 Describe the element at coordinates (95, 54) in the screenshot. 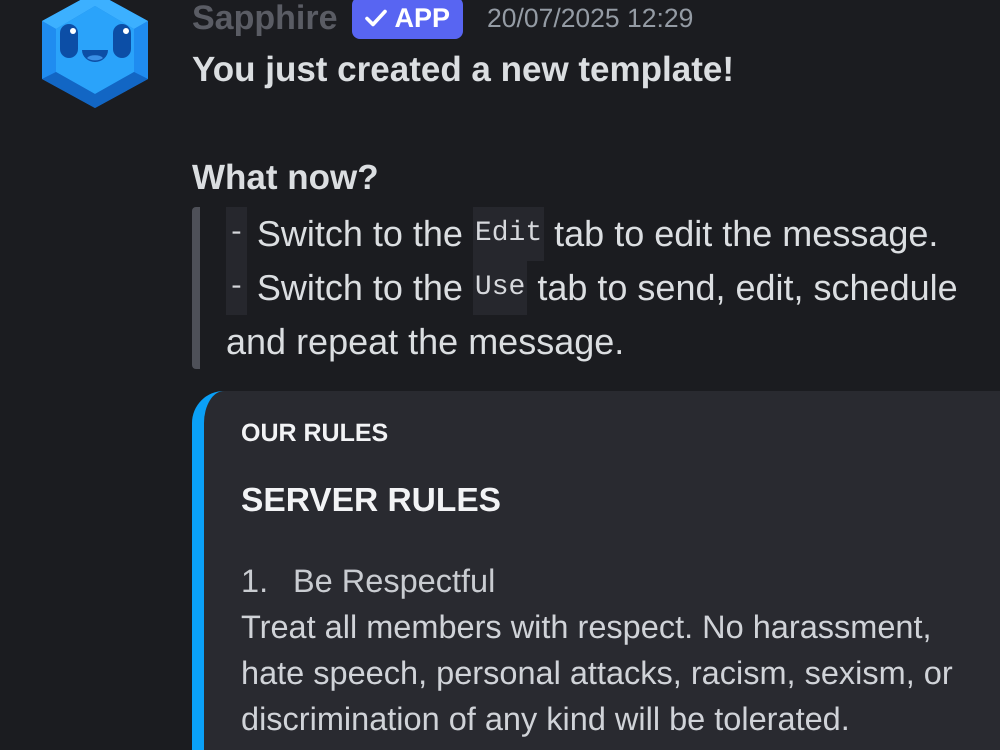

I see `hexagon-face-icon` at that location.